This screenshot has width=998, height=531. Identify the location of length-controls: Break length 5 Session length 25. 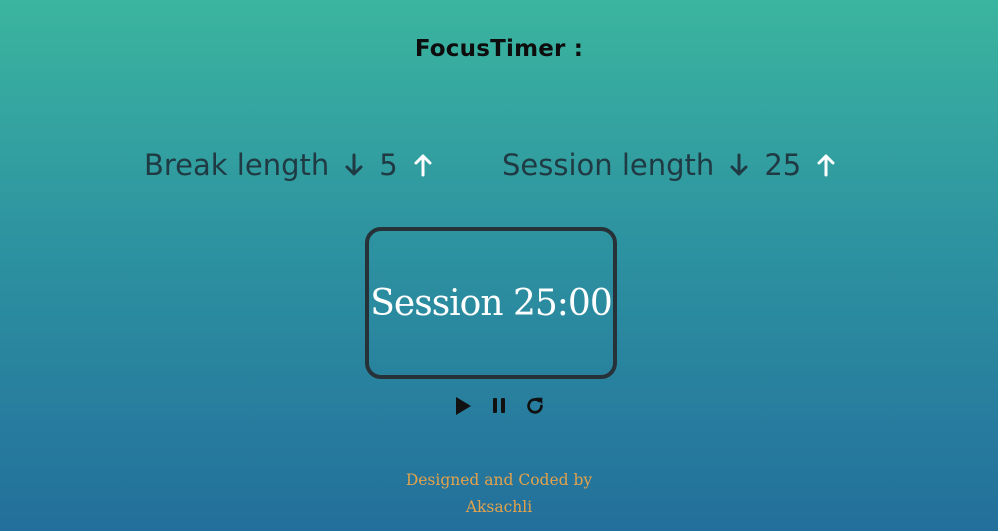
(499, 171).